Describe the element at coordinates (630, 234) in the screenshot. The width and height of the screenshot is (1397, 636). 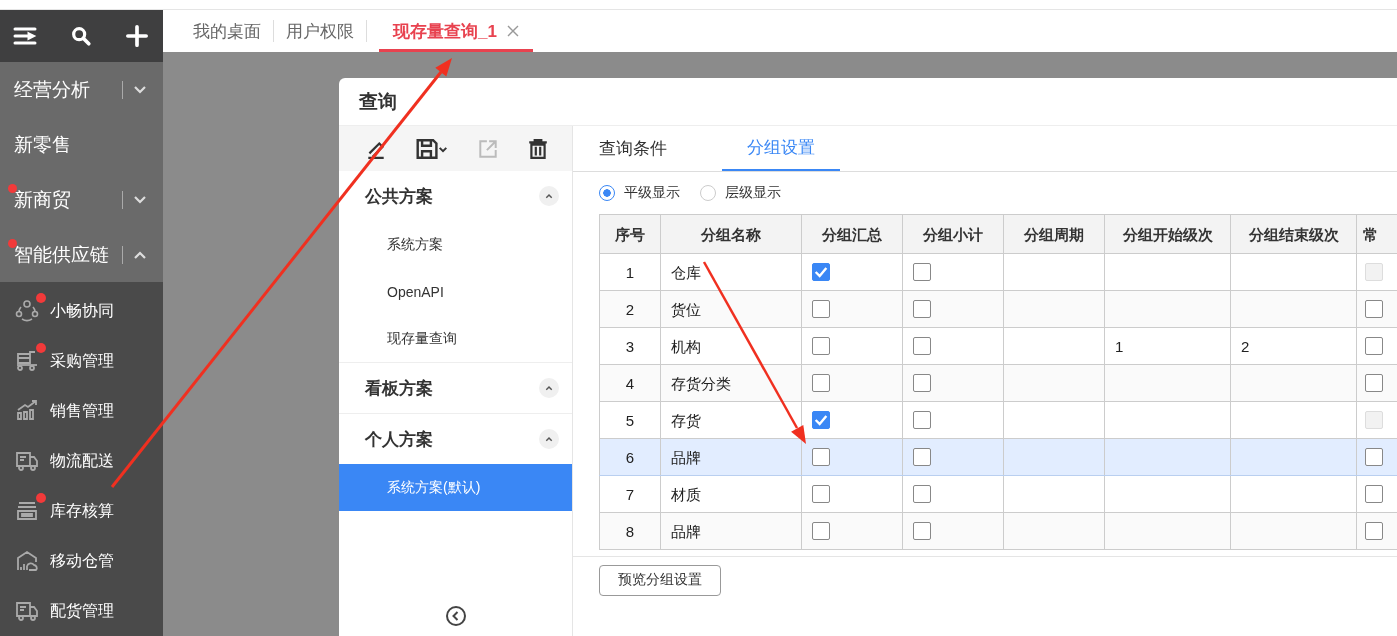
I see `column-header: 序号` at that location.